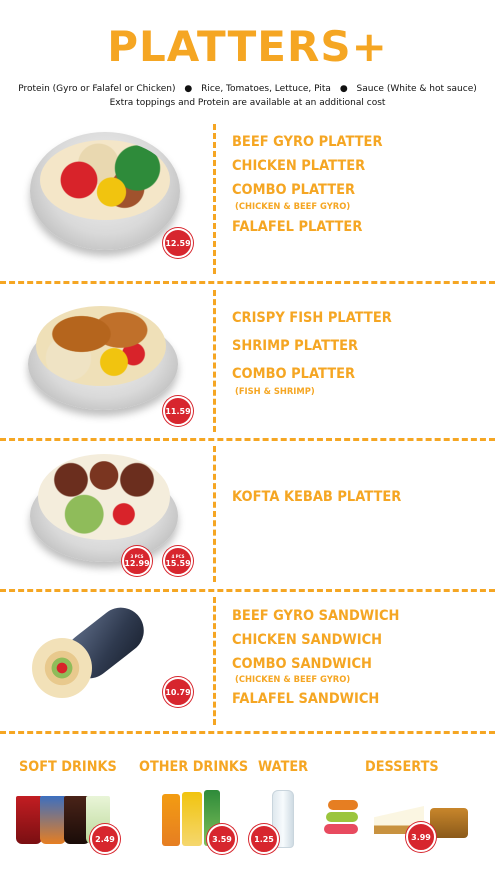  Describe the element at coordinates (62, 668) in the screenshot. I see `wrap-filling` at that location.